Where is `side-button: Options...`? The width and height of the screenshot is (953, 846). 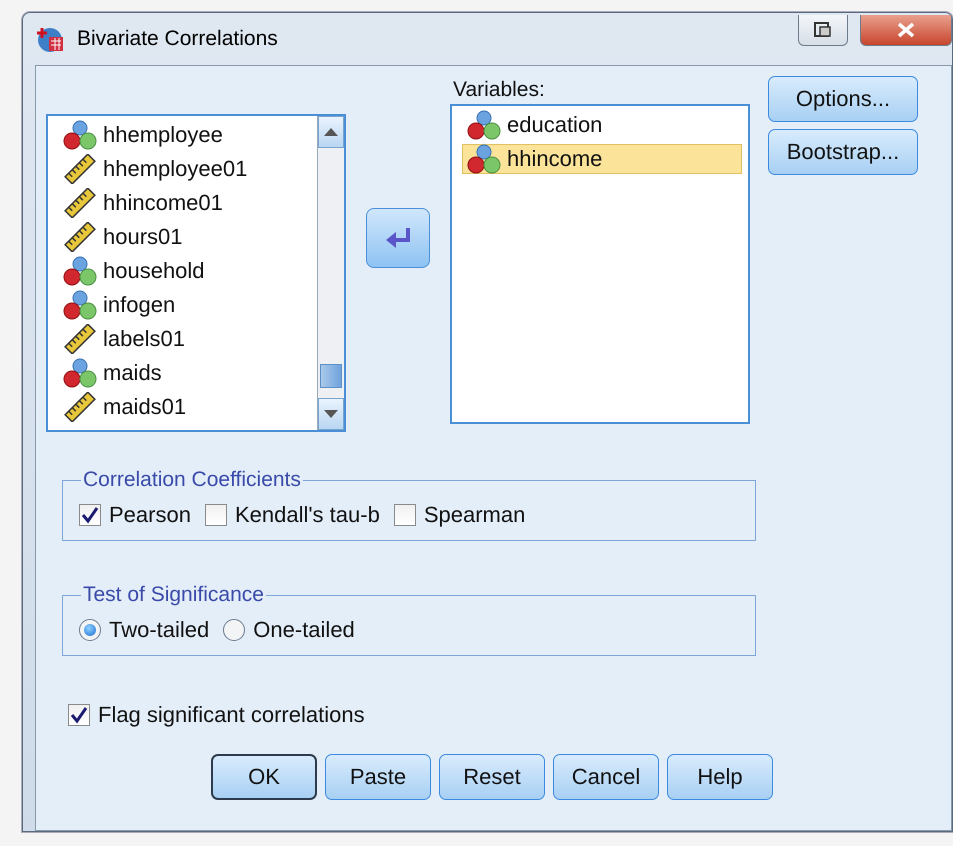
side-button: Options... is located at coordinates (843, 99).